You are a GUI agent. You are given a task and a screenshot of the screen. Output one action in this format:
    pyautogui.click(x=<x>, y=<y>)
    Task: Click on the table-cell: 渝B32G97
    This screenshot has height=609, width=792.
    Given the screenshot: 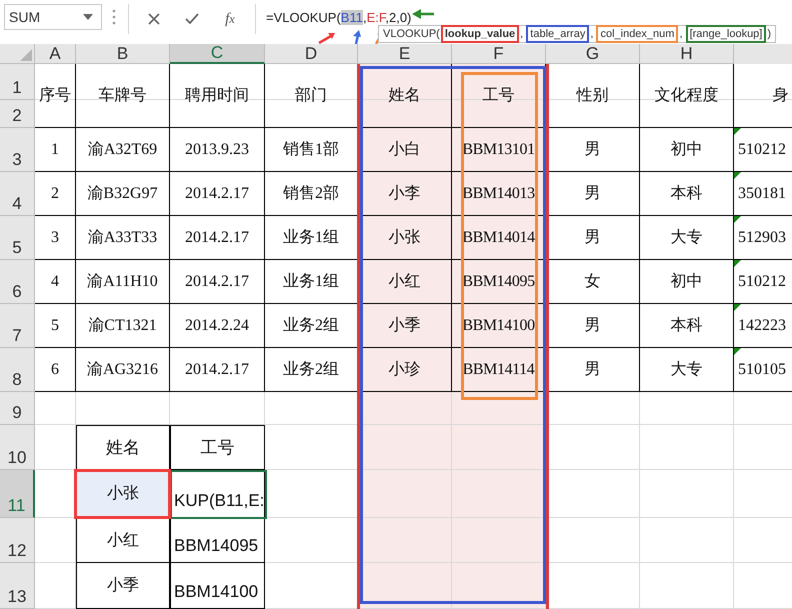 What is the action you would take?
    pyautogui.click(x=123, y=194)
    